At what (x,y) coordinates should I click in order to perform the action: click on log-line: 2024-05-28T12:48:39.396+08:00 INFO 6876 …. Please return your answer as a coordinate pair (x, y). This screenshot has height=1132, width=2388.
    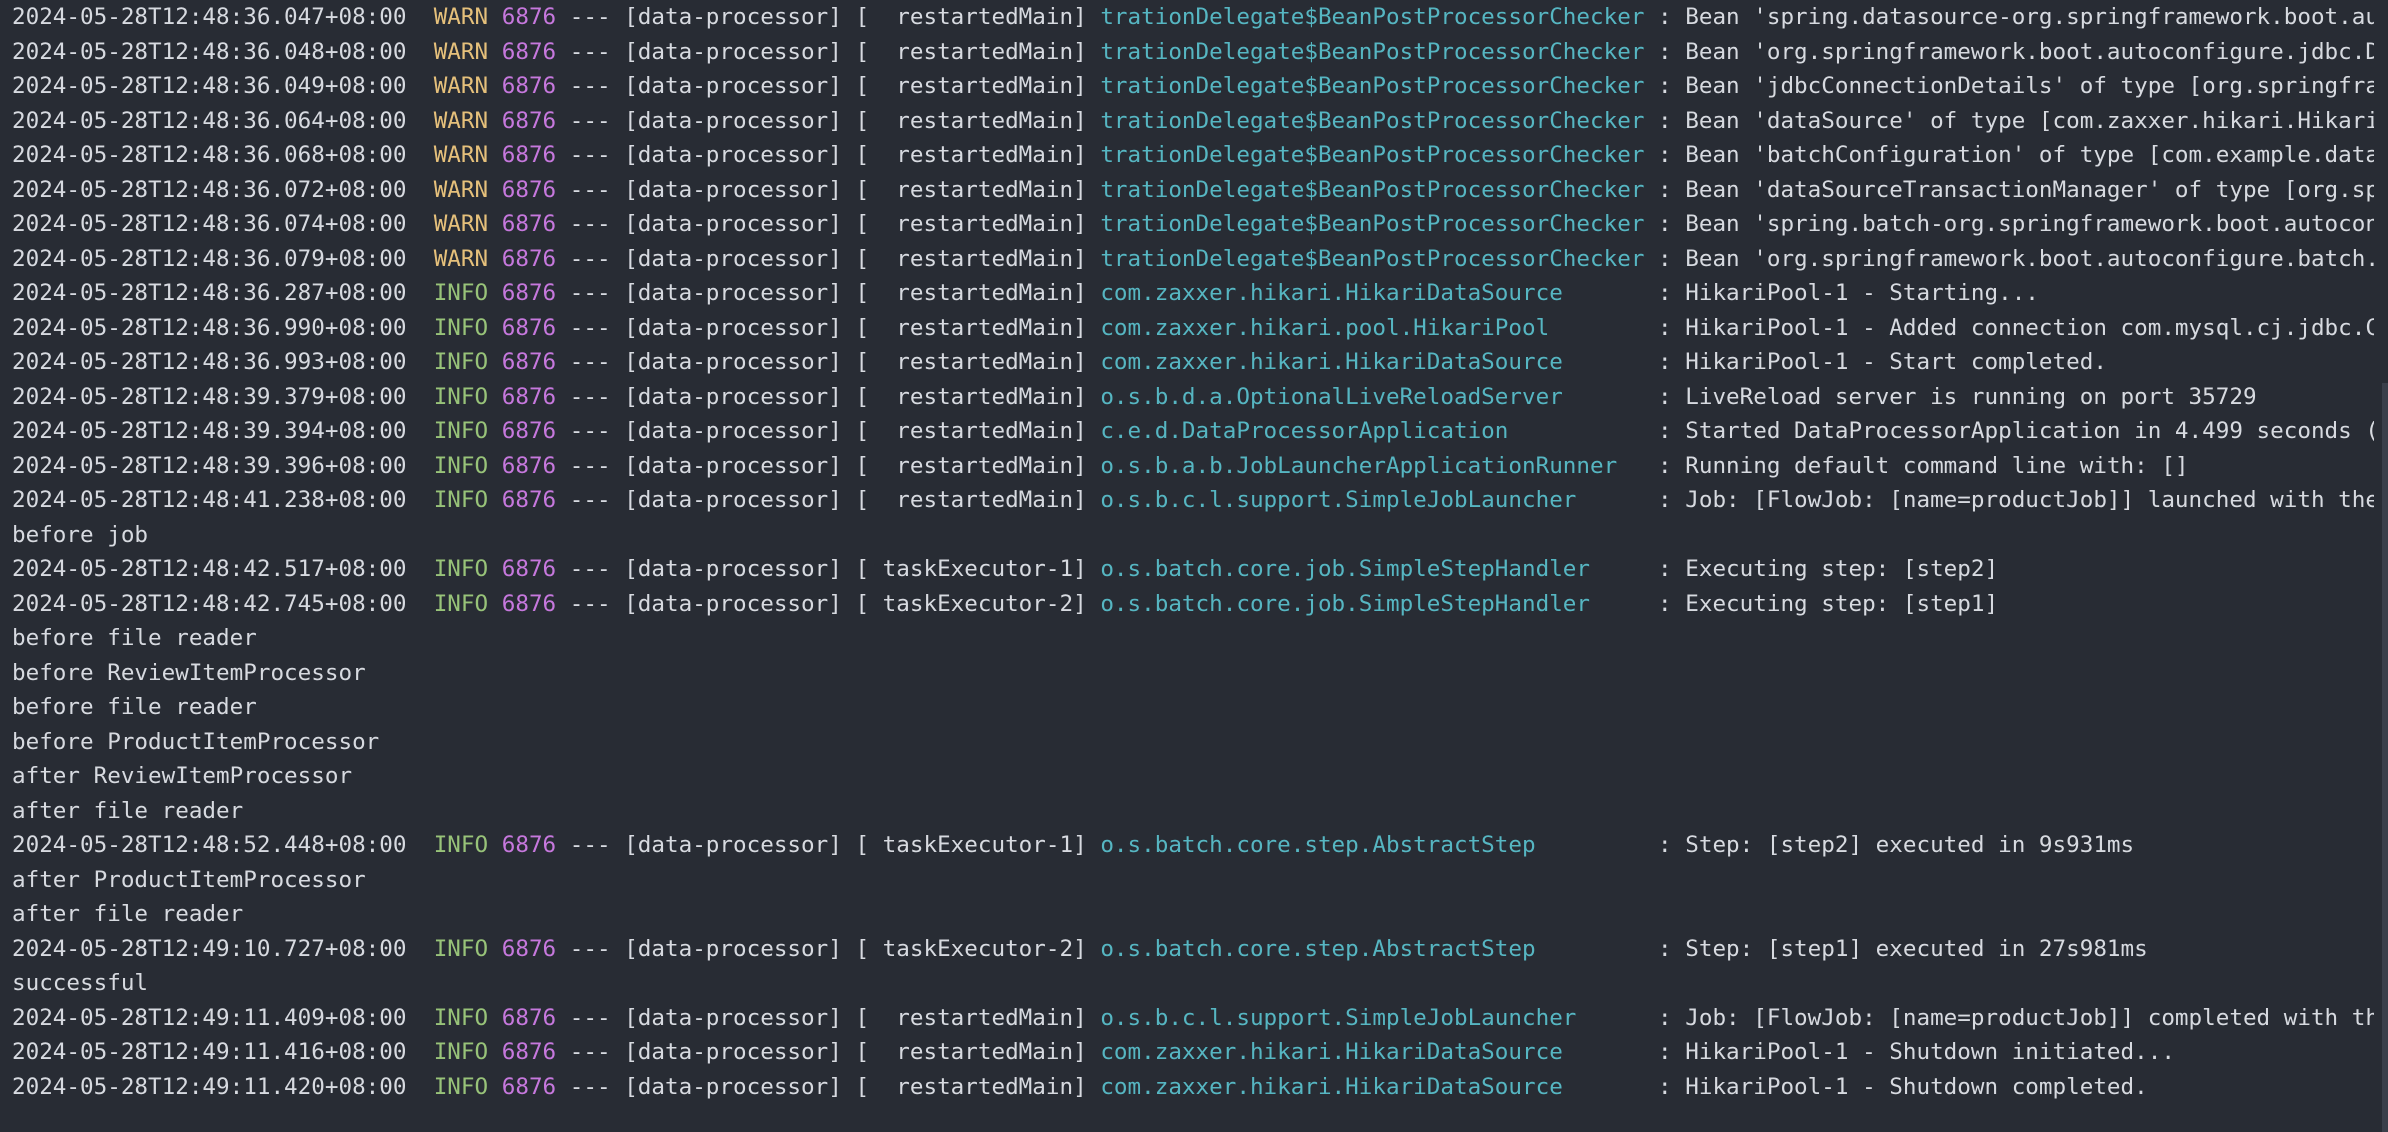
    Looking at the image, I should click on (1193, 466).